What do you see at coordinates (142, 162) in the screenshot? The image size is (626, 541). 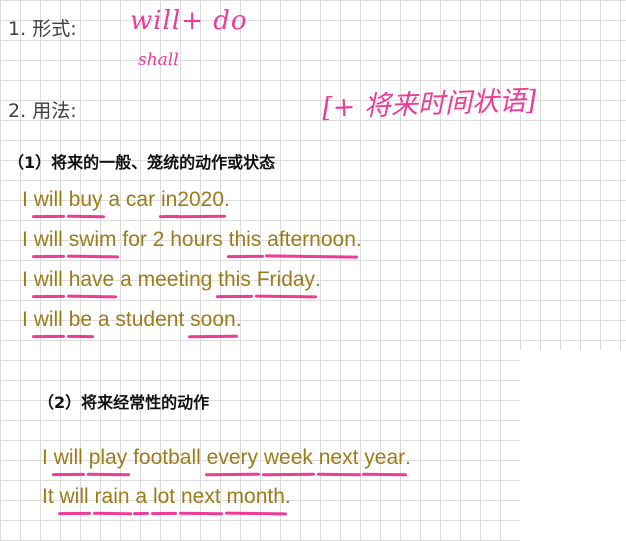 I see `subsection-1-title: （1）将来的一般、笼统的动作或状态` at bounding box center [142, 162].